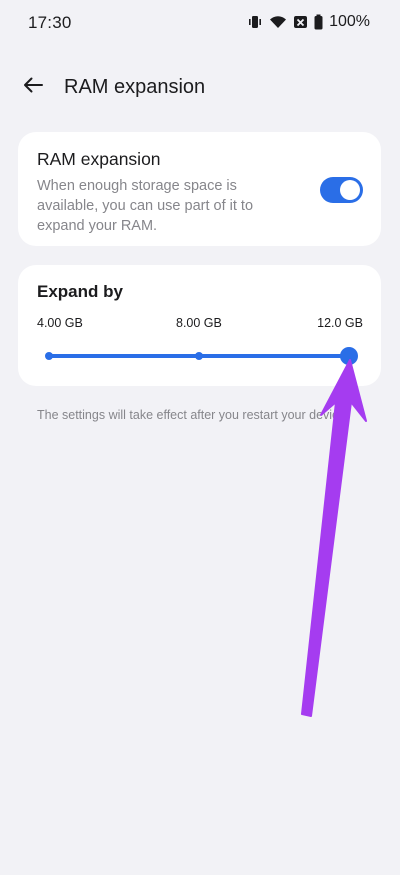  I want to click on option-label-12gb: 12.0 GB, so click(340, 323).